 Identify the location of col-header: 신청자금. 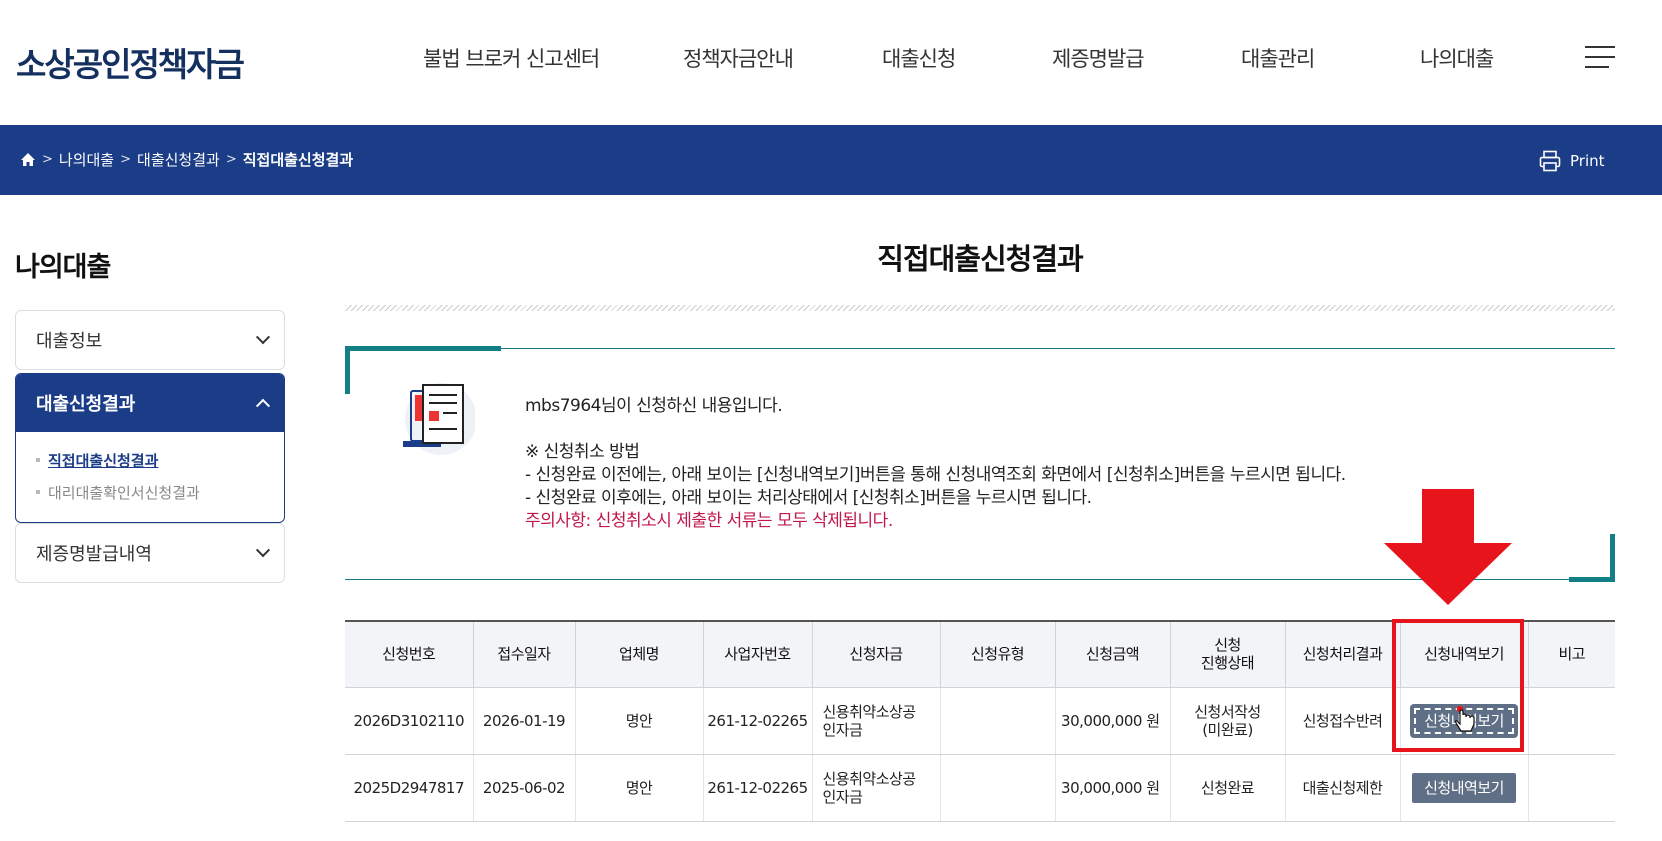
(876, 654).